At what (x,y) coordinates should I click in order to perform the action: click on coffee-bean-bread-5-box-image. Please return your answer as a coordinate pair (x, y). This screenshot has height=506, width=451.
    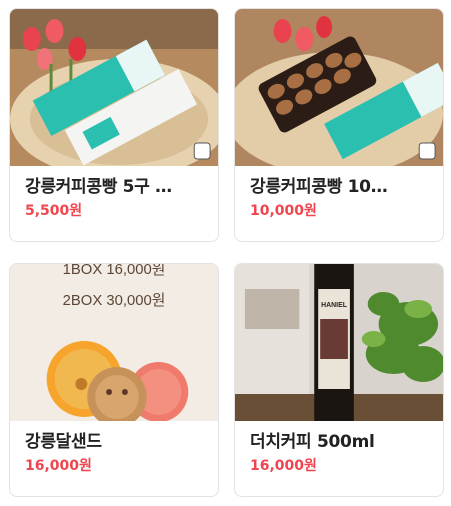
    Looking at the image, I should click on (114, 87).